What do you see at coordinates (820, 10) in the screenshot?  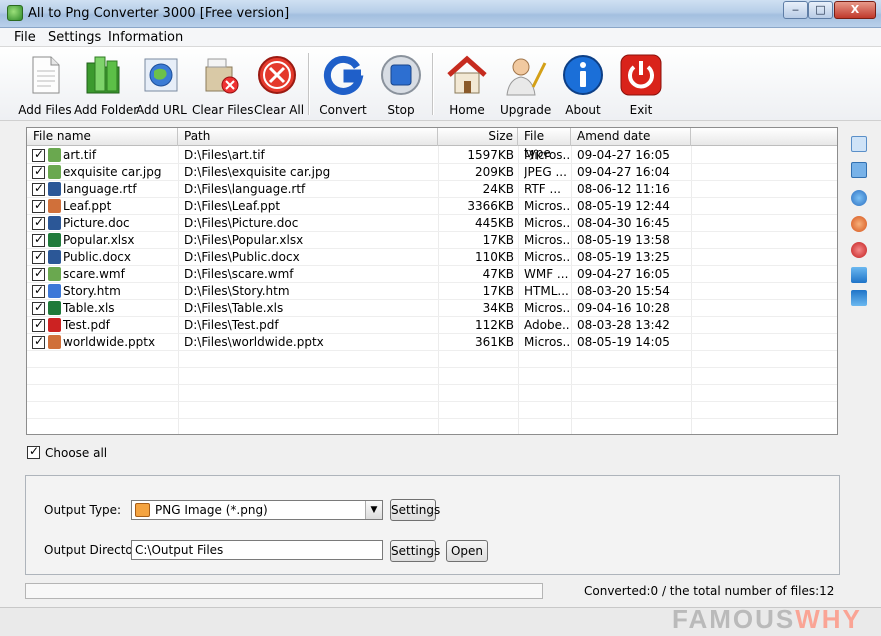 I see `maximize-button: □` at bounding box center [820, 10].